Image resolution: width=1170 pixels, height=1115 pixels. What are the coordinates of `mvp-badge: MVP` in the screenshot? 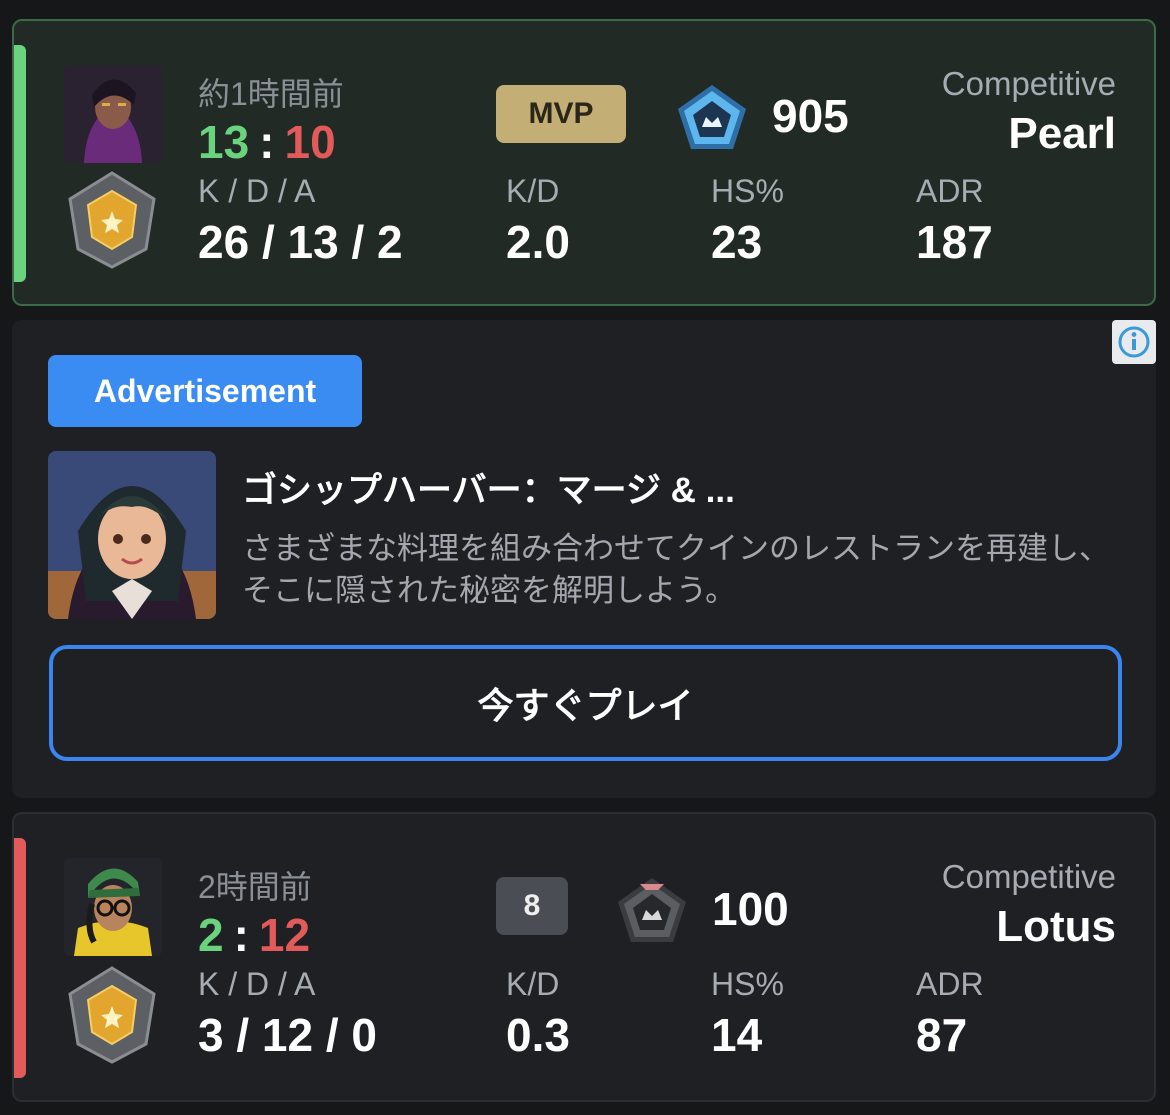 It's located at (561, 114).